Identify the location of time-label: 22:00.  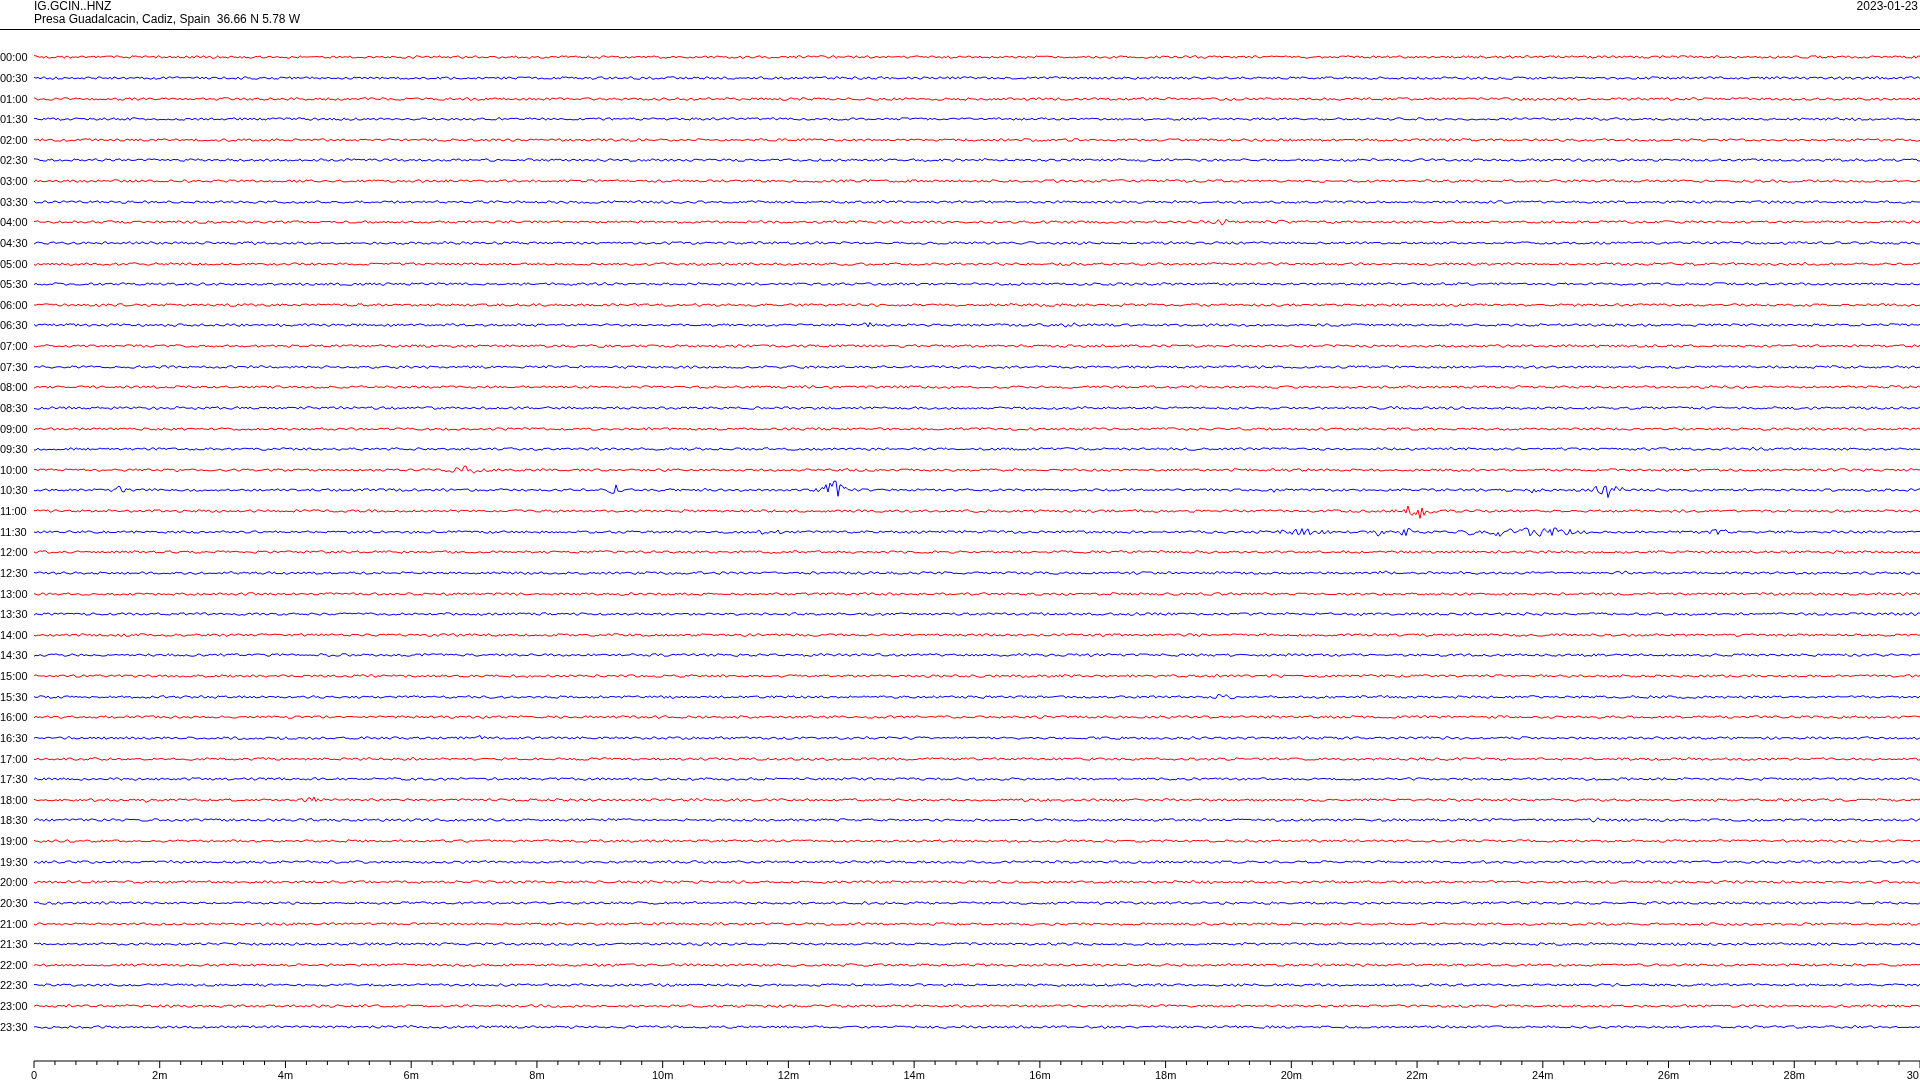
(14, 964).